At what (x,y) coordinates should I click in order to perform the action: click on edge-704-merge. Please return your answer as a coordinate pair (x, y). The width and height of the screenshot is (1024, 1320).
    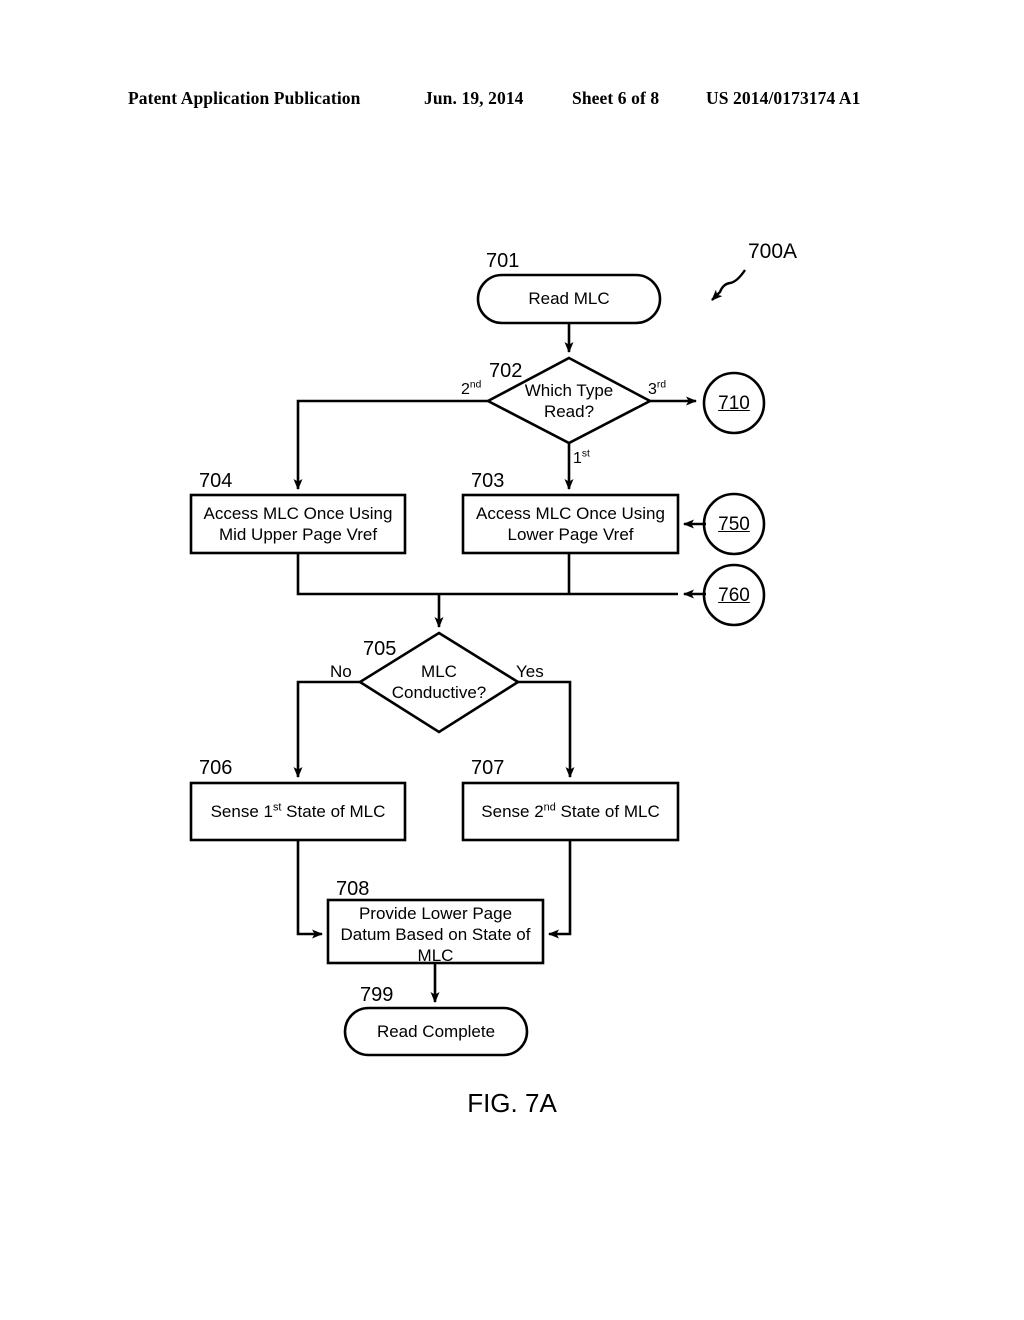
    Looking at the image, I should click on (487, 574).